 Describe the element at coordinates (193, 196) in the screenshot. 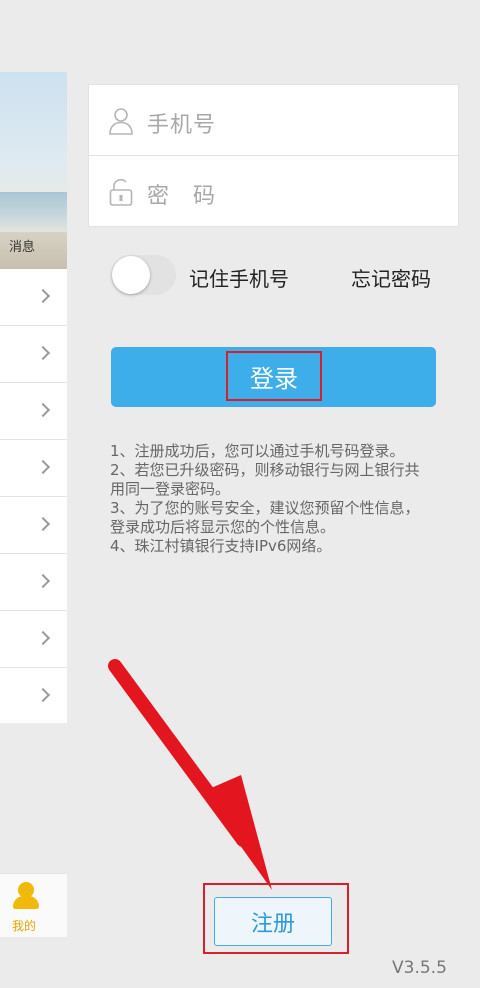

I see `password-placeholder: 密码` at that location.